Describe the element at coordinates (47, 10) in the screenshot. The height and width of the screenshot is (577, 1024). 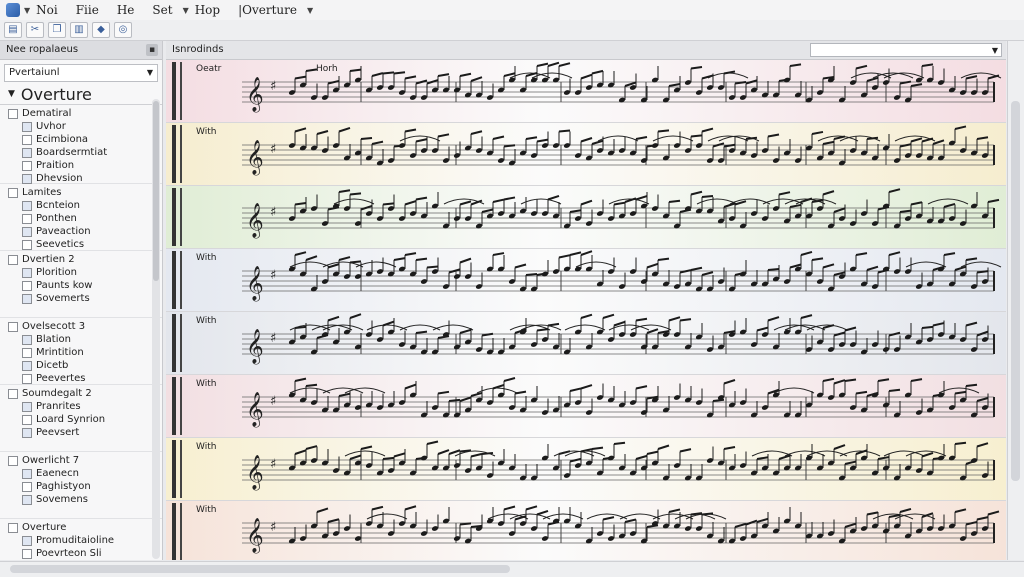
I see `menu-item-noi: Noi` at that location.